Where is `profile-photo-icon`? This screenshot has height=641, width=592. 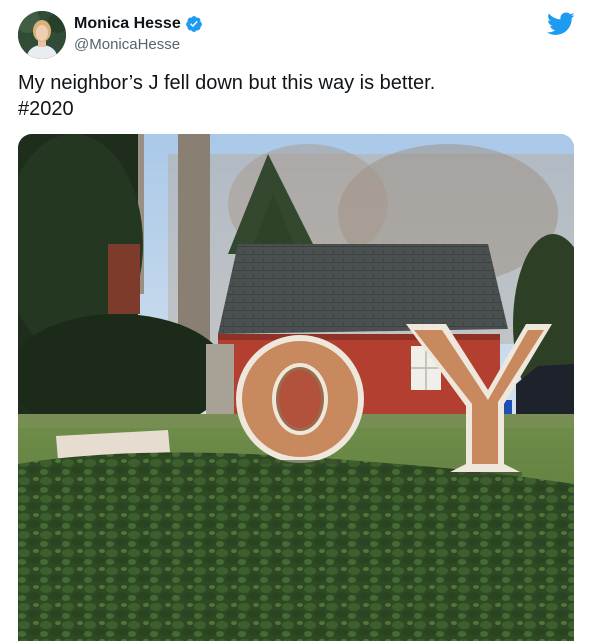
profile-photo-icon is located at coordinates (42, 35).